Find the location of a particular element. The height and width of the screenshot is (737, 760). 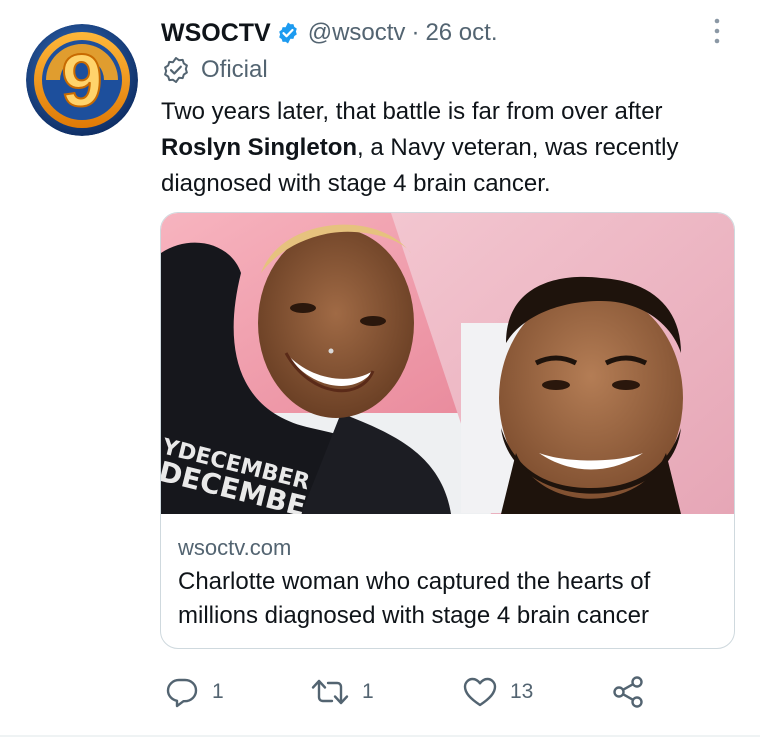

like-button: 13 is located at coordinates (497, 692).